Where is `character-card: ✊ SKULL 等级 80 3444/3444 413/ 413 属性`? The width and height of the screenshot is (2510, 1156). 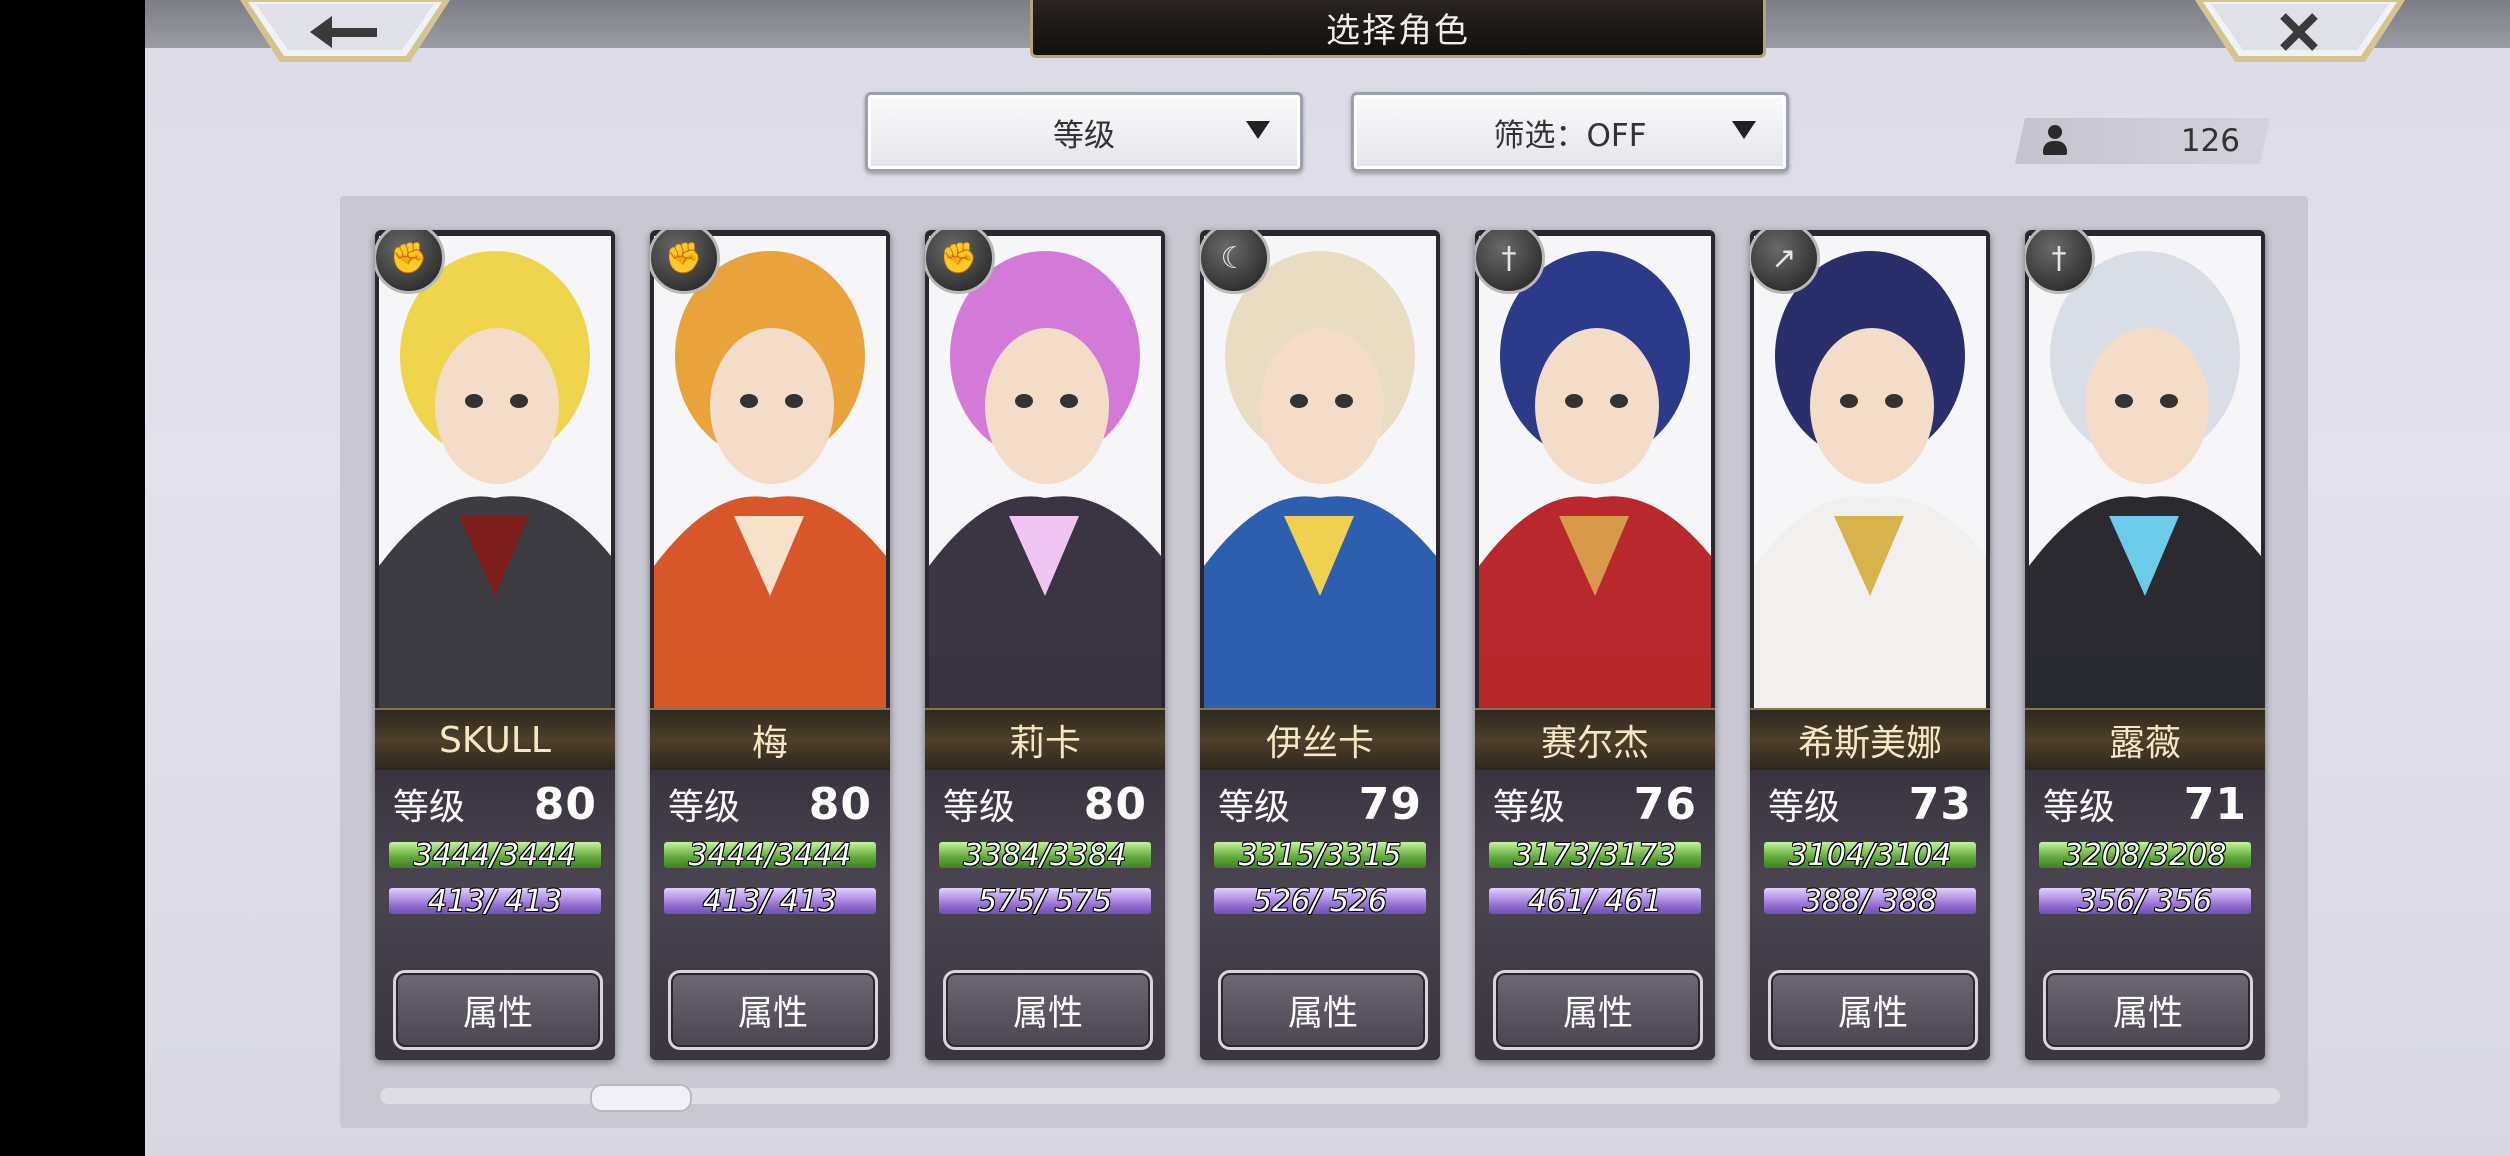
character-card: ✊ SKULL 等级 80 3444/3444 413/ 413 属性 is located at coordinates (495, 645).